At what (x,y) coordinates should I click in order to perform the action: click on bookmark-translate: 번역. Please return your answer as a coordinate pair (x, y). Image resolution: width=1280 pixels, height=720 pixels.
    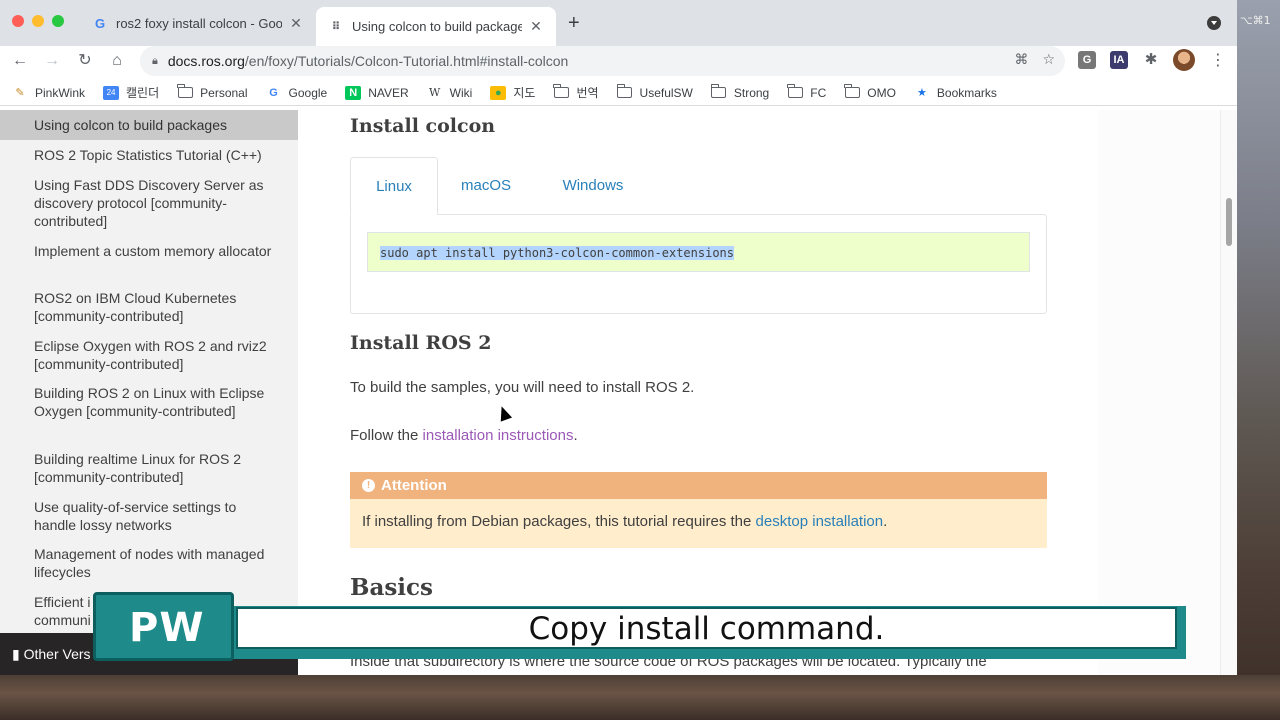
    Looking at the image, I should click on (576, 92).